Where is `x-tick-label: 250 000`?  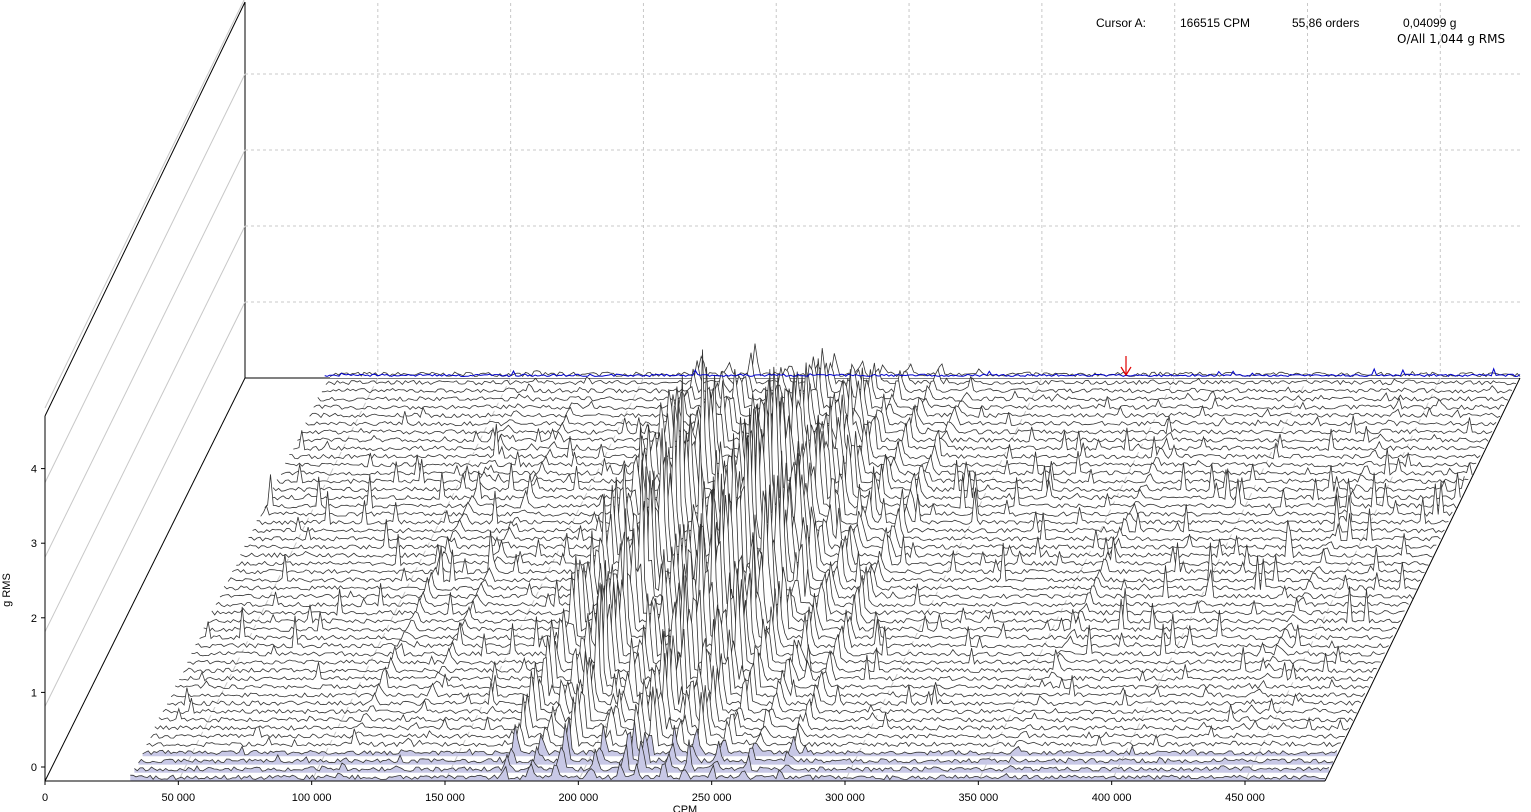
x-tick-label: 250 000 is located at coordinates (712, 798).